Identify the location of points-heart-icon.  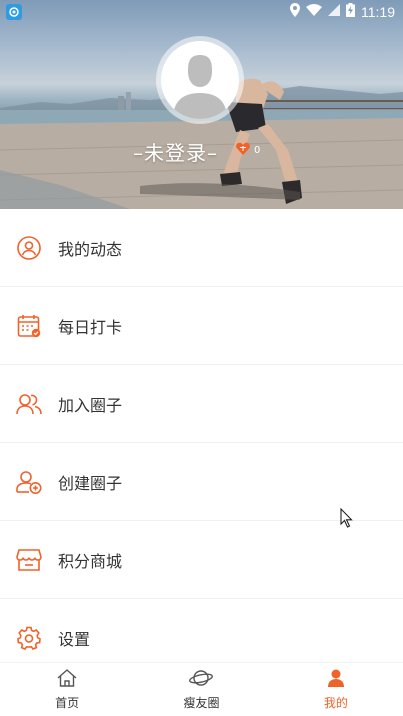
(243, 150).